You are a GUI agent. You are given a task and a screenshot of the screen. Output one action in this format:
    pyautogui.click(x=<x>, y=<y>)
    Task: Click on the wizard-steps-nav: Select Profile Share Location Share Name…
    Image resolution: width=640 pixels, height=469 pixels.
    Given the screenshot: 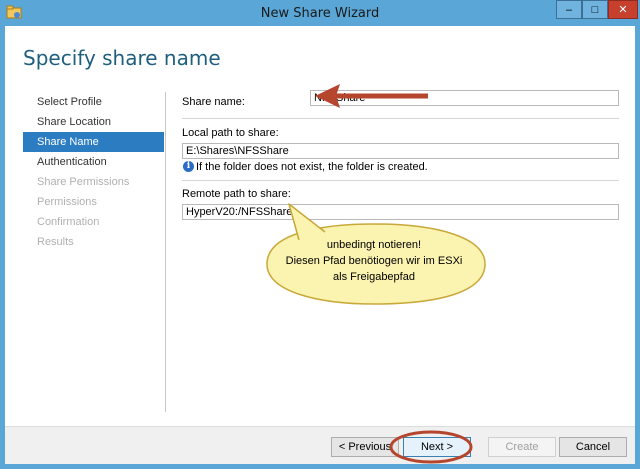 What is the action you would take?
    pyautogui.click(x=93, y=172)
    